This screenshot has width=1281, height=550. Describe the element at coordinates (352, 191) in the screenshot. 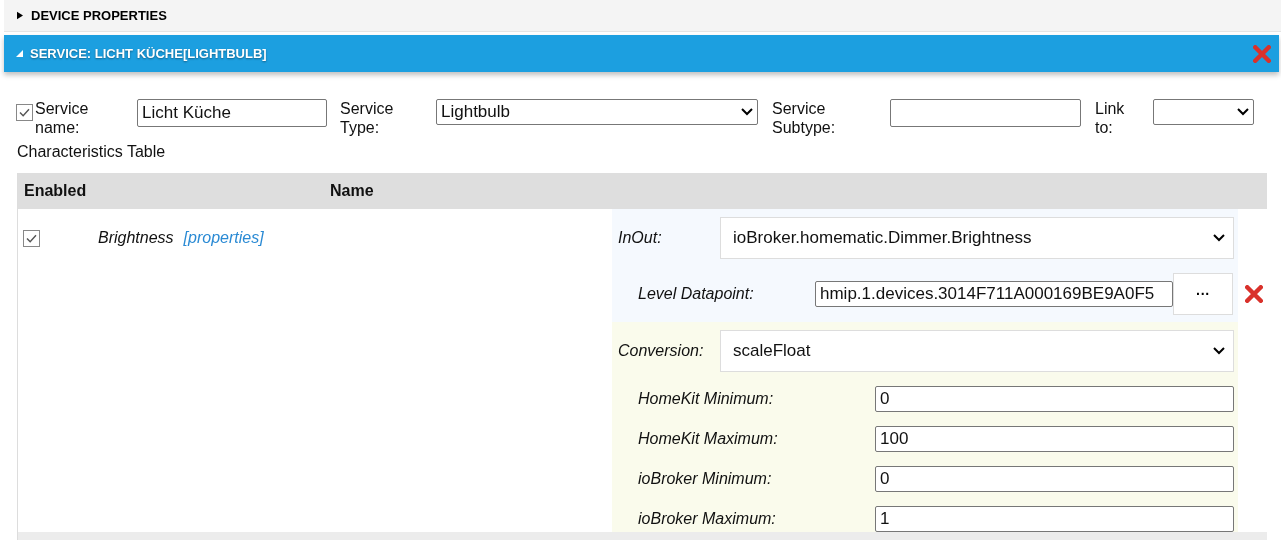

I see `column-header: Name` at that location.